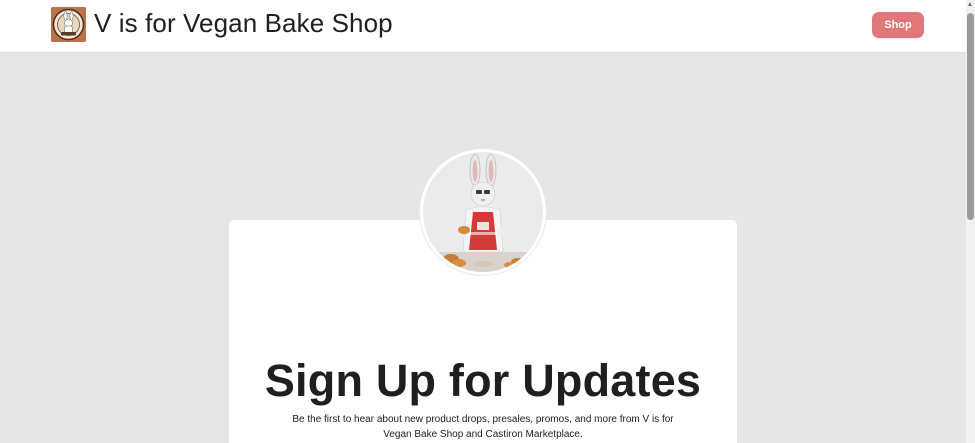 Image resolution: width=975 pixels, height=443 pixels. What do you see at coordinates (483, 380) in the screenshot?
I see `signup-title: Sign Up for Updates` at bounding box center [483, 380].